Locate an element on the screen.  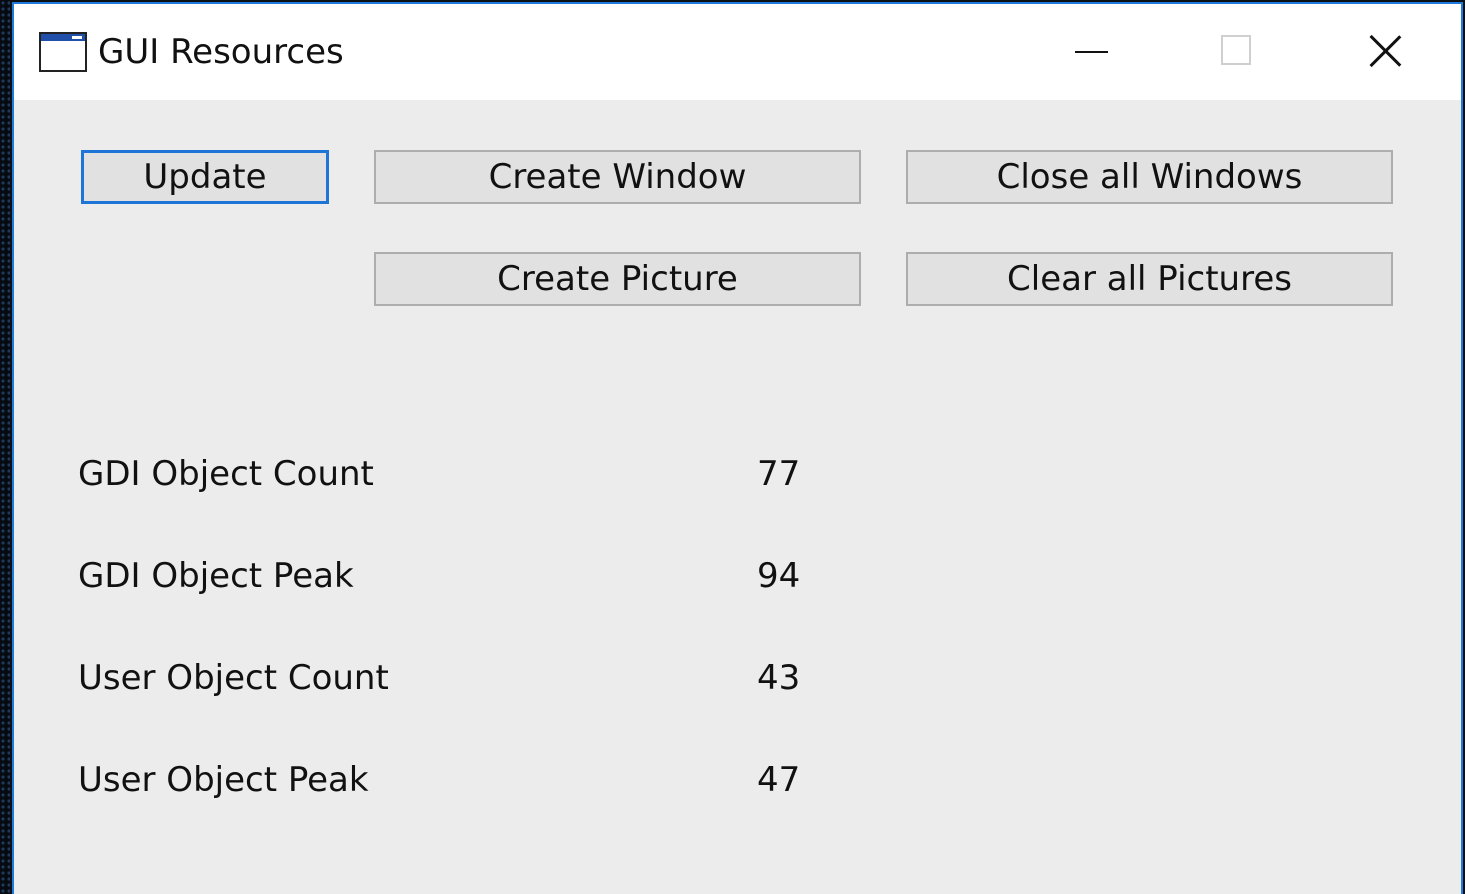
title-bar: GUI Resources is located at coordinates (737, 52).